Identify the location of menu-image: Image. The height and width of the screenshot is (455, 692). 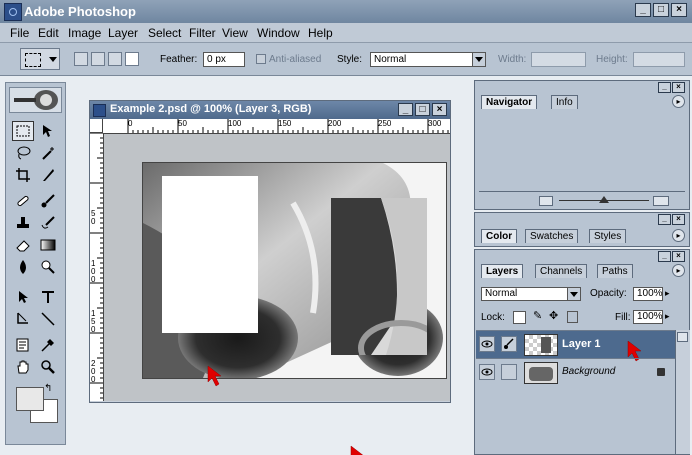
(84, 33).